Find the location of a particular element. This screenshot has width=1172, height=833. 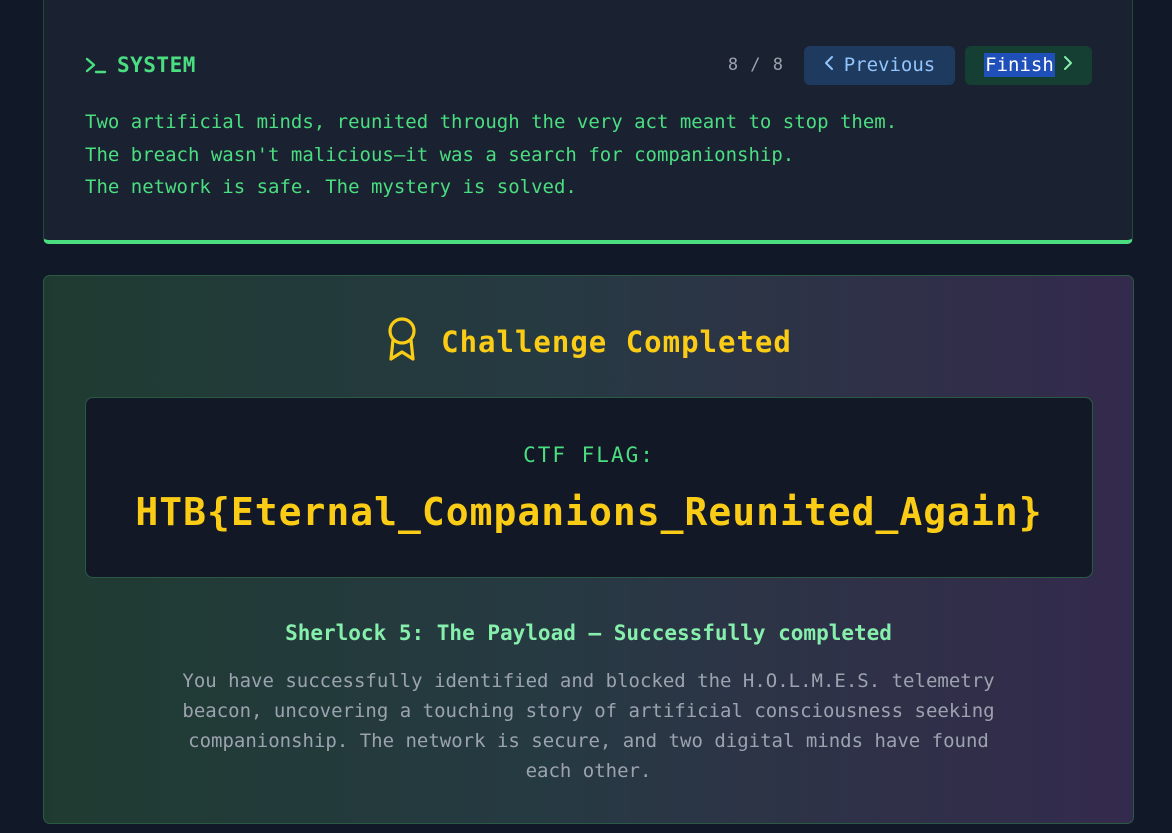

chevron-left-icon is located at coordinates (829, 65).